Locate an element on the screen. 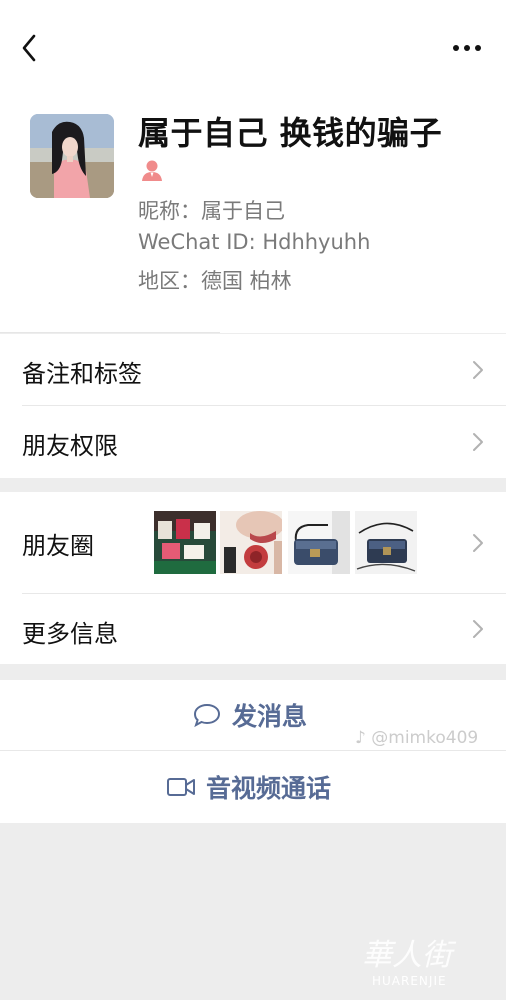 This screenshot has width=506, height=1000. profile-name: 属于自己 换钱的骗子 is located at coordinates (290, 133).